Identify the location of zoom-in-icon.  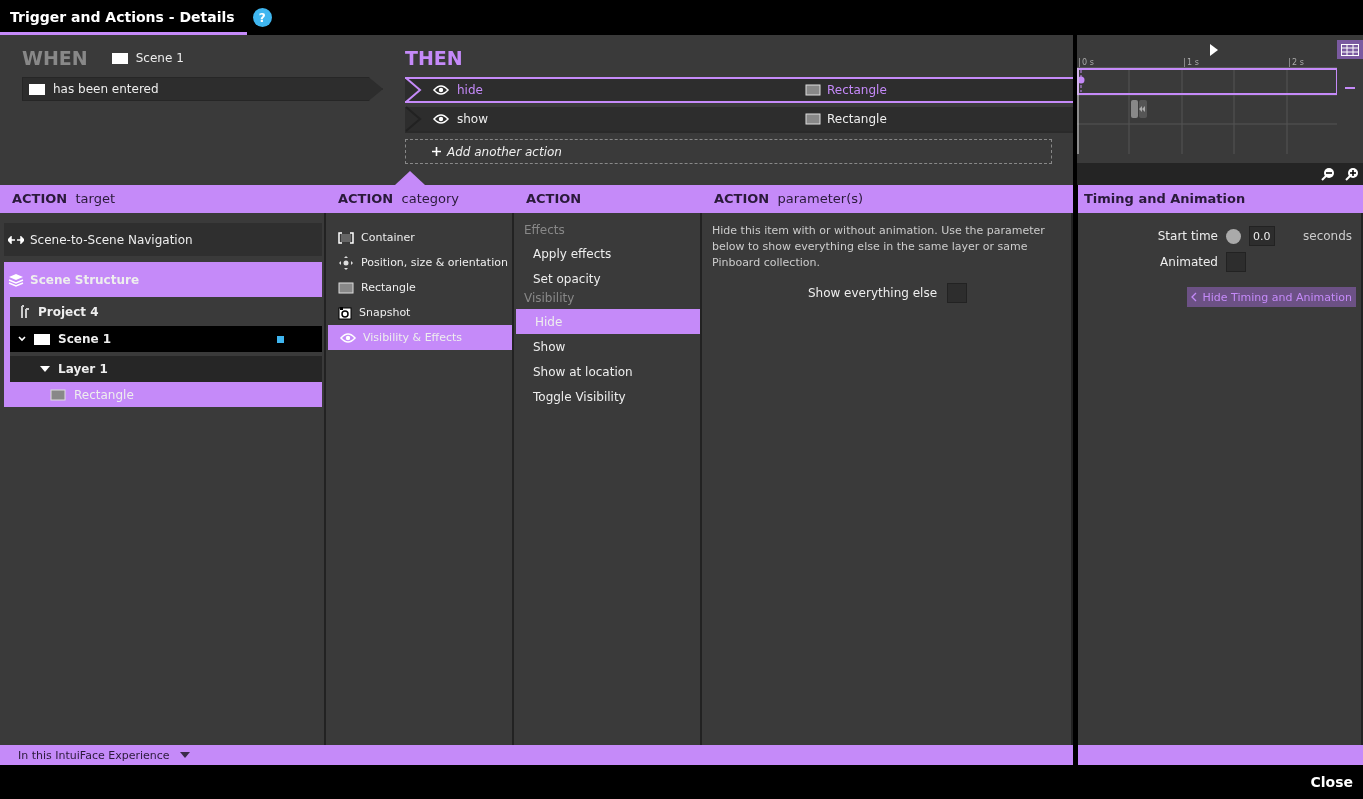
(1352, 174).